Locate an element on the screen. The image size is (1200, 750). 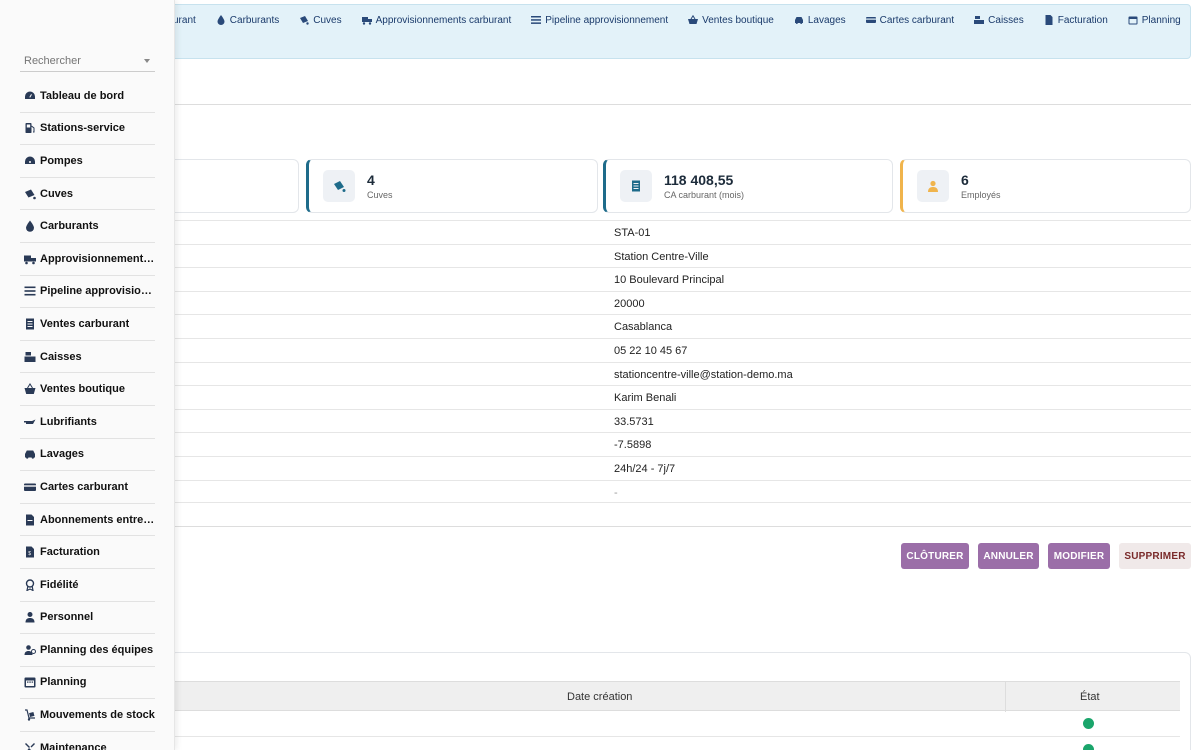
sidebar-item-facturation: $ Facturation is located at coordinates (87, 552).